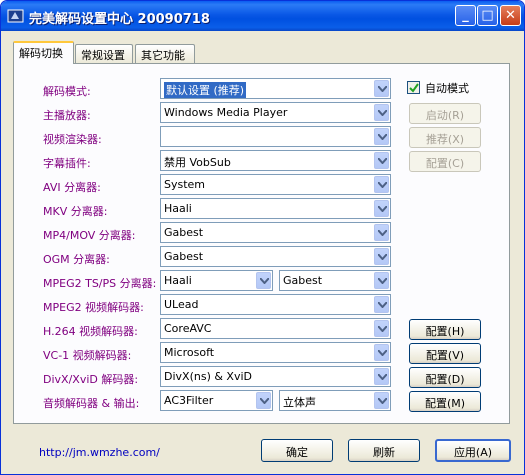 The image size is (525, 475). What do you see at coordinates (275, 376) in the screenshot?
I see `divx-decoder-select: DivX(ns) & XviD` at bounding box center [275, 376].